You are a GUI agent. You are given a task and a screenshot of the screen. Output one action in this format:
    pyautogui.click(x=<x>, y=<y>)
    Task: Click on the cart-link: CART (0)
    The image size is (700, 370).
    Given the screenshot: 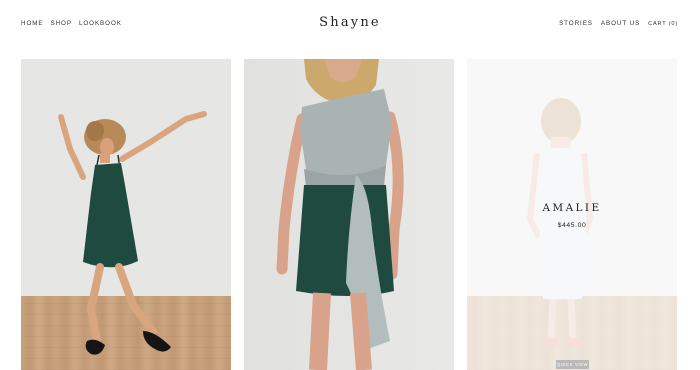 What is the action you would take?
    pyautogui.click(x=663, y=24)
    